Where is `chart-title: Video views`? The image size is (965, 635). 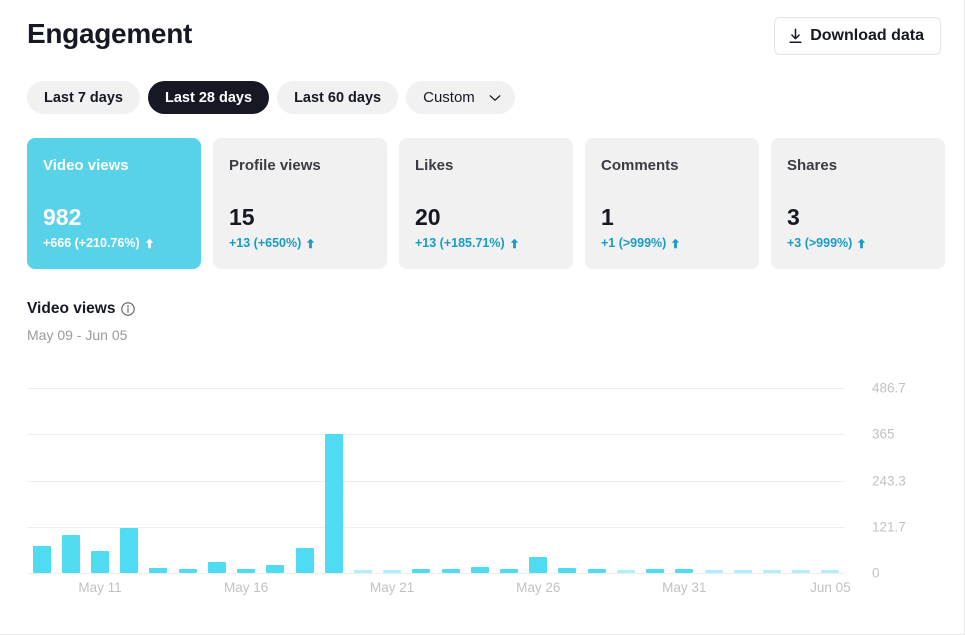
chart-title: Video views is located at coordinates (81, 309).